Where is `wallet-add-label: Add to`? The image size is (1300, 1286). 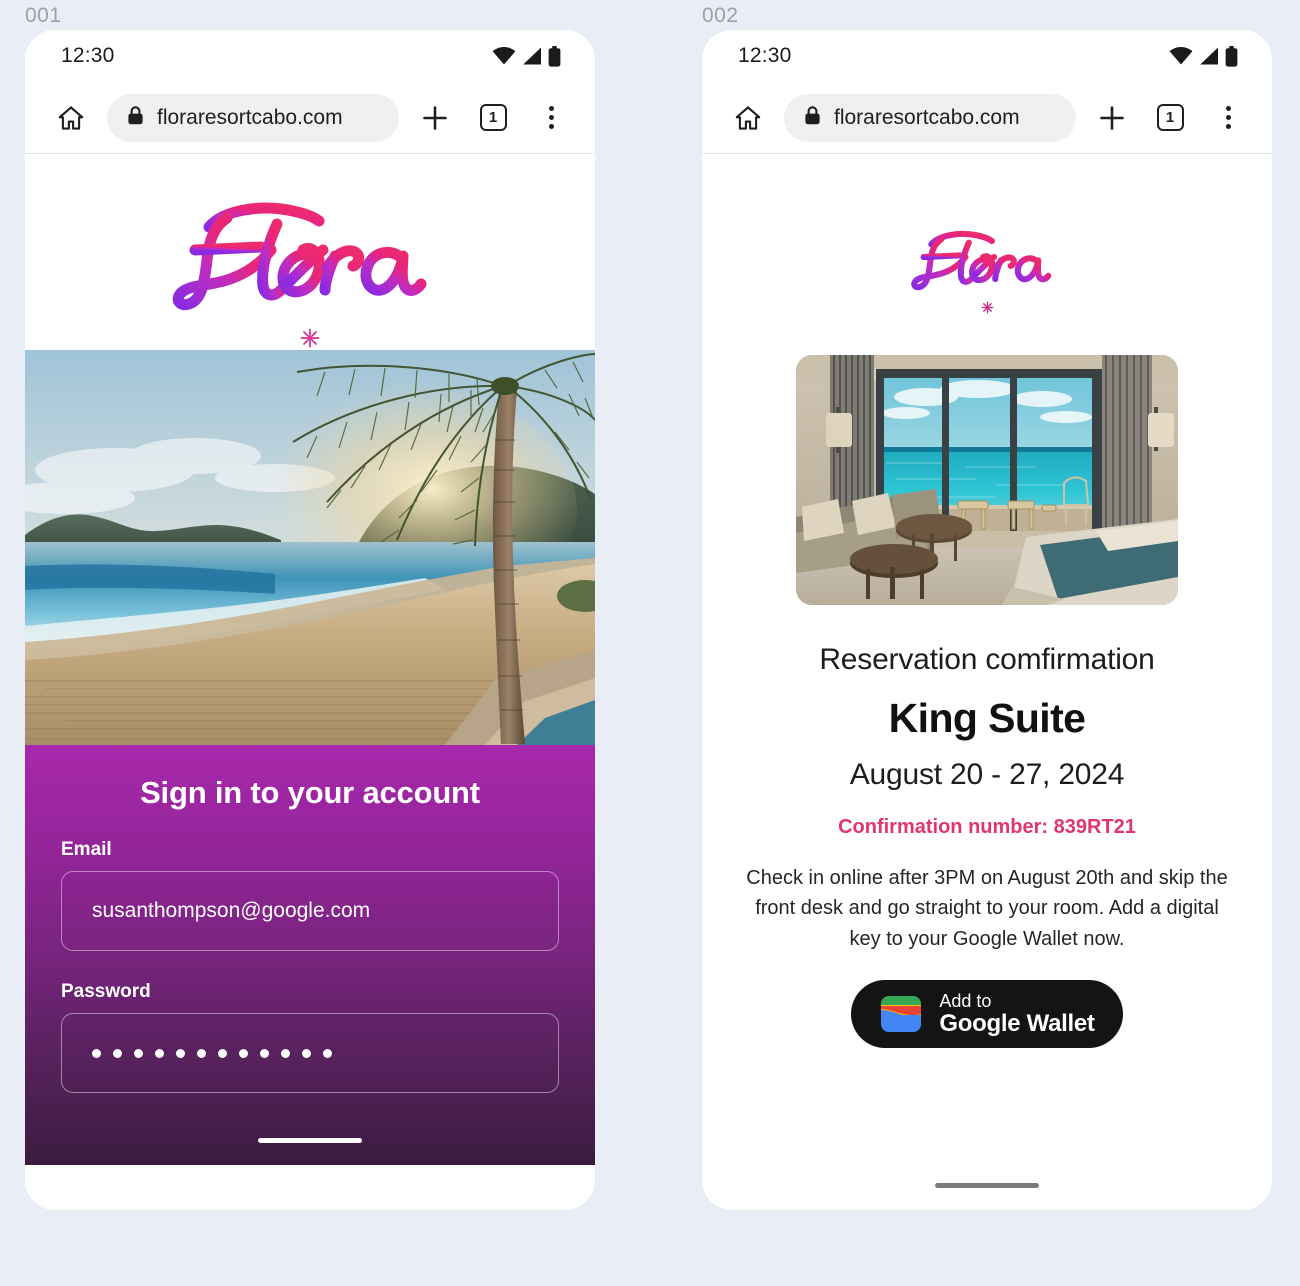
wallet-add-label: Add to is located at coordinates (965, 1001).